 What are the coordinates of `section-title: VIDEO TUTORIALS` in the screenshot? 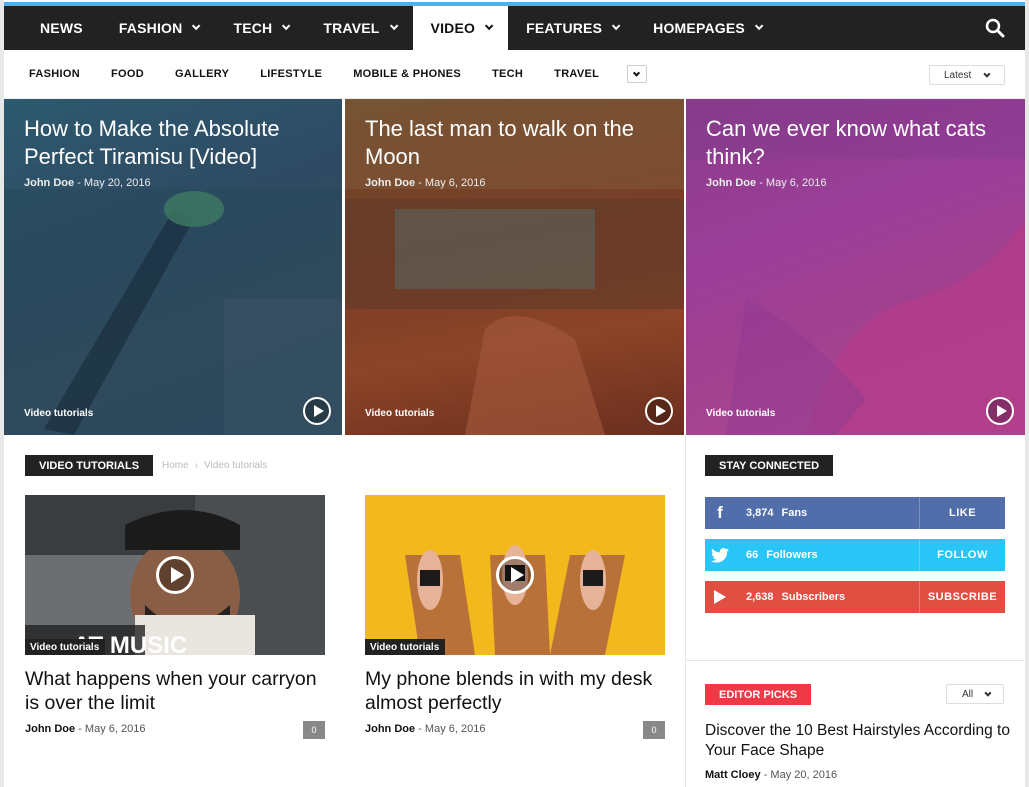 It's located at (89, 465).